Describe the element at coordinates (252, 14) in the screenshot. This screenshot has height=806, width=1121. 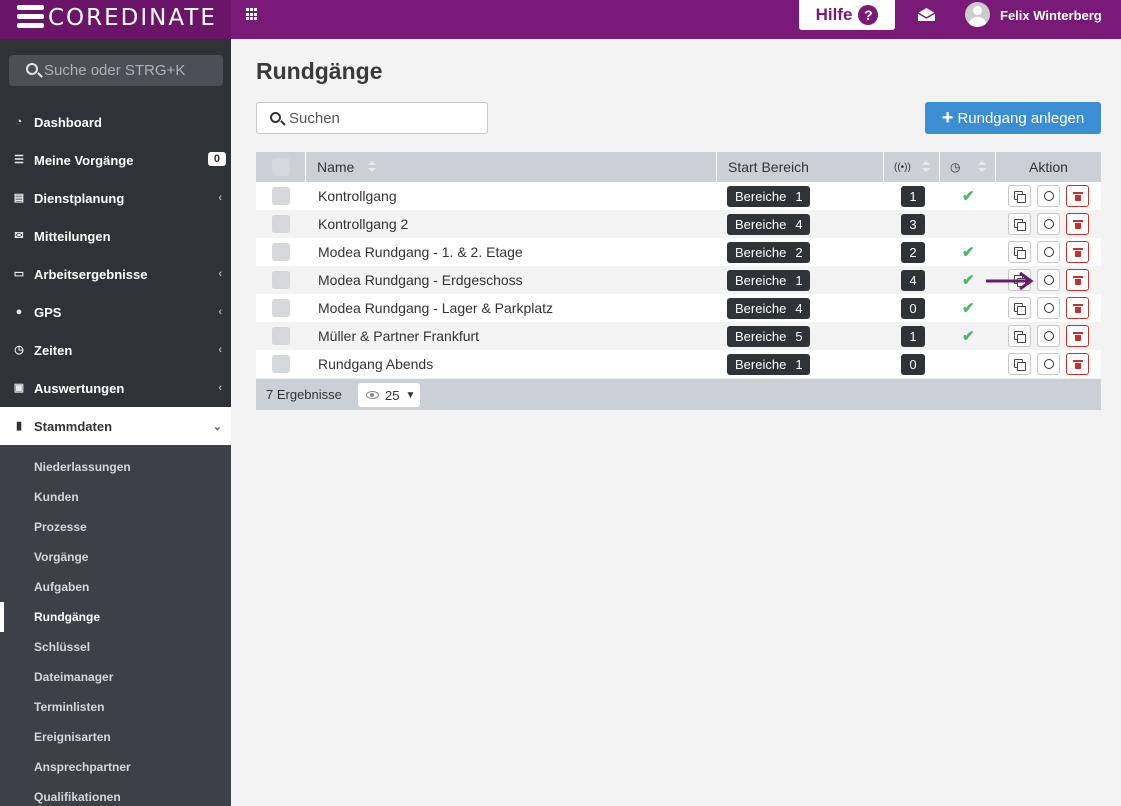
I see `apps-grid-icon` at that location.